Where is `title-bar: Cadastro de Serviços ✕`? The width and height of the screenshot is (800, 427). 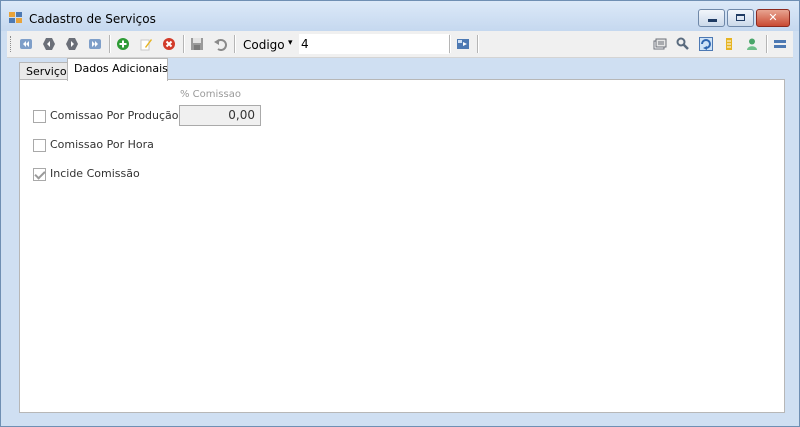 title-bar: Cadastro de Serviços ✕ is located at coordinates (400, 16).